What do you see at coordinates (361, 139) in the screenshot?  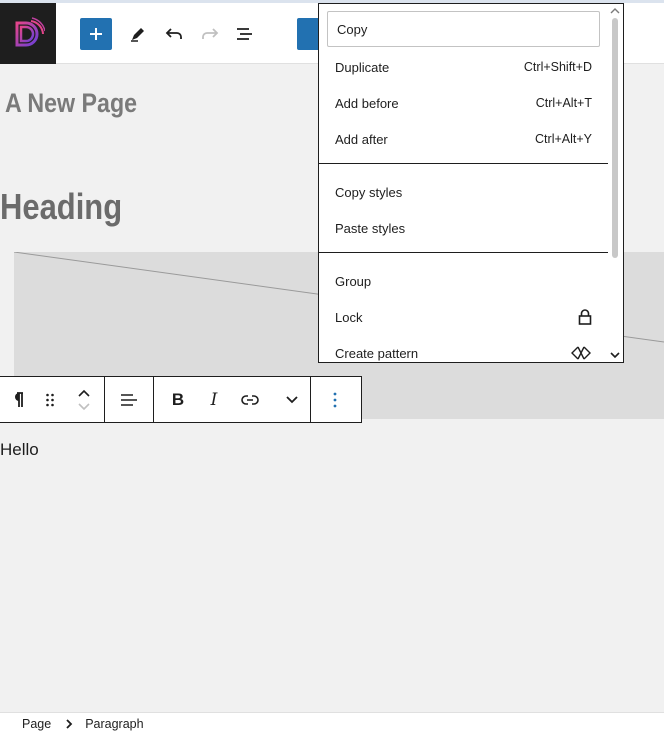 I see `menu-item-label: Add after` at bounding box center [361, 139].